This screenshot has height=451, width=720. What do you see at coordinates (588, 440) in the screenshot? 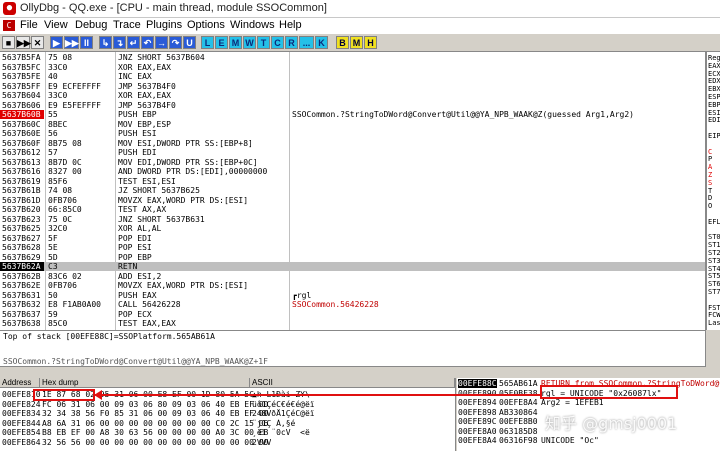
I see `stack-row: 00EFE8A4 06316F98 UNICODE "Oc"` at bounding box center [588, 440].